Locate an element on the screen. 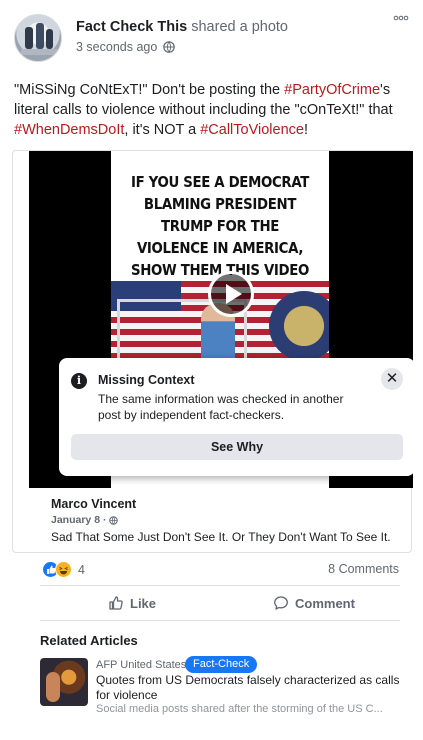 Image resolution: width=423 pixels, height=740 pixels. info-icon: i is located at coordinates (79, 381).